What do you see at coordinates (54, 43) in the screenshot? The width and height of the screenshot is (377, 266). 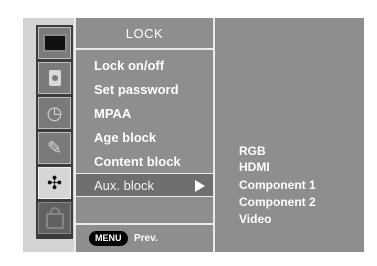 I see `tv-screen-icon` at bounding box center [54, 43].